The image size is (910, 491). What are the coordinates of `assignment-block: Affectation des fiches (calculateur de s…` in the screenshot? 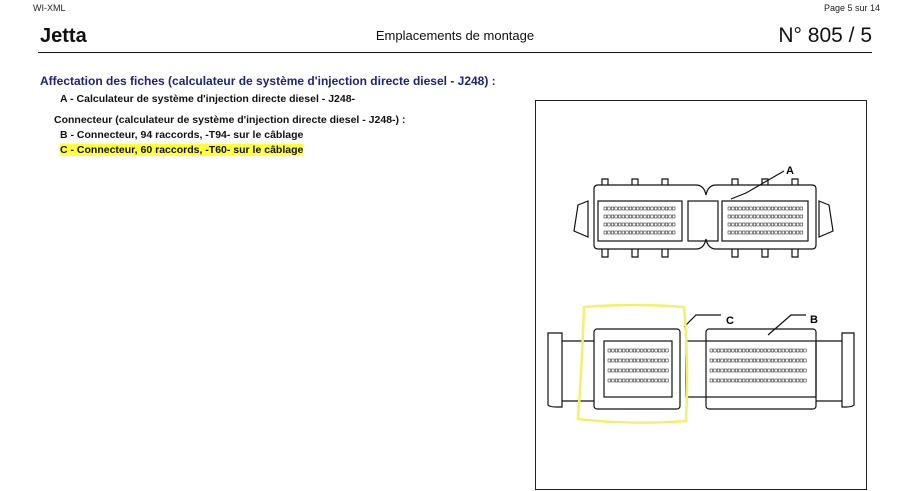 It's located at (290, 116).